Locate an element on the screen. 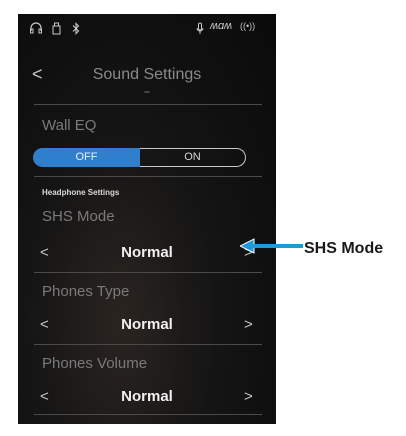  nav-bar: < Sound Settings is located at coordinates (147, 76).